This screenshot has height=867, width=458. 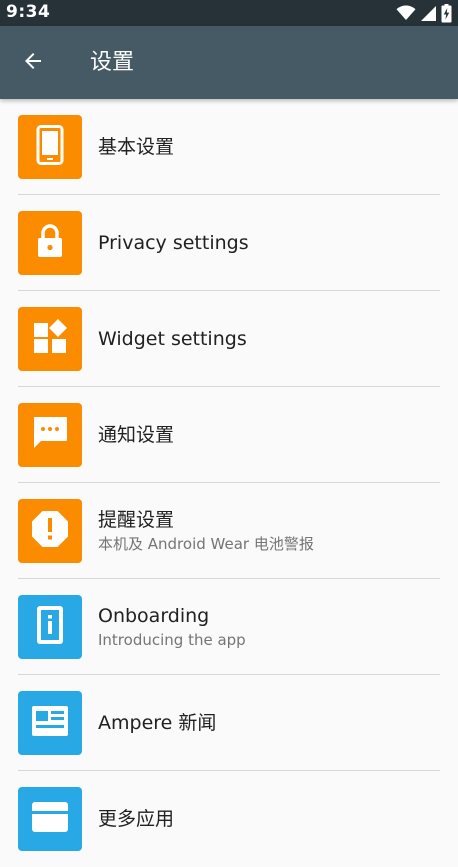 I want to click on settings-item-alerts: 提醒设置 本机及 Android Wear 电池警报, so click(x=229, y=531).